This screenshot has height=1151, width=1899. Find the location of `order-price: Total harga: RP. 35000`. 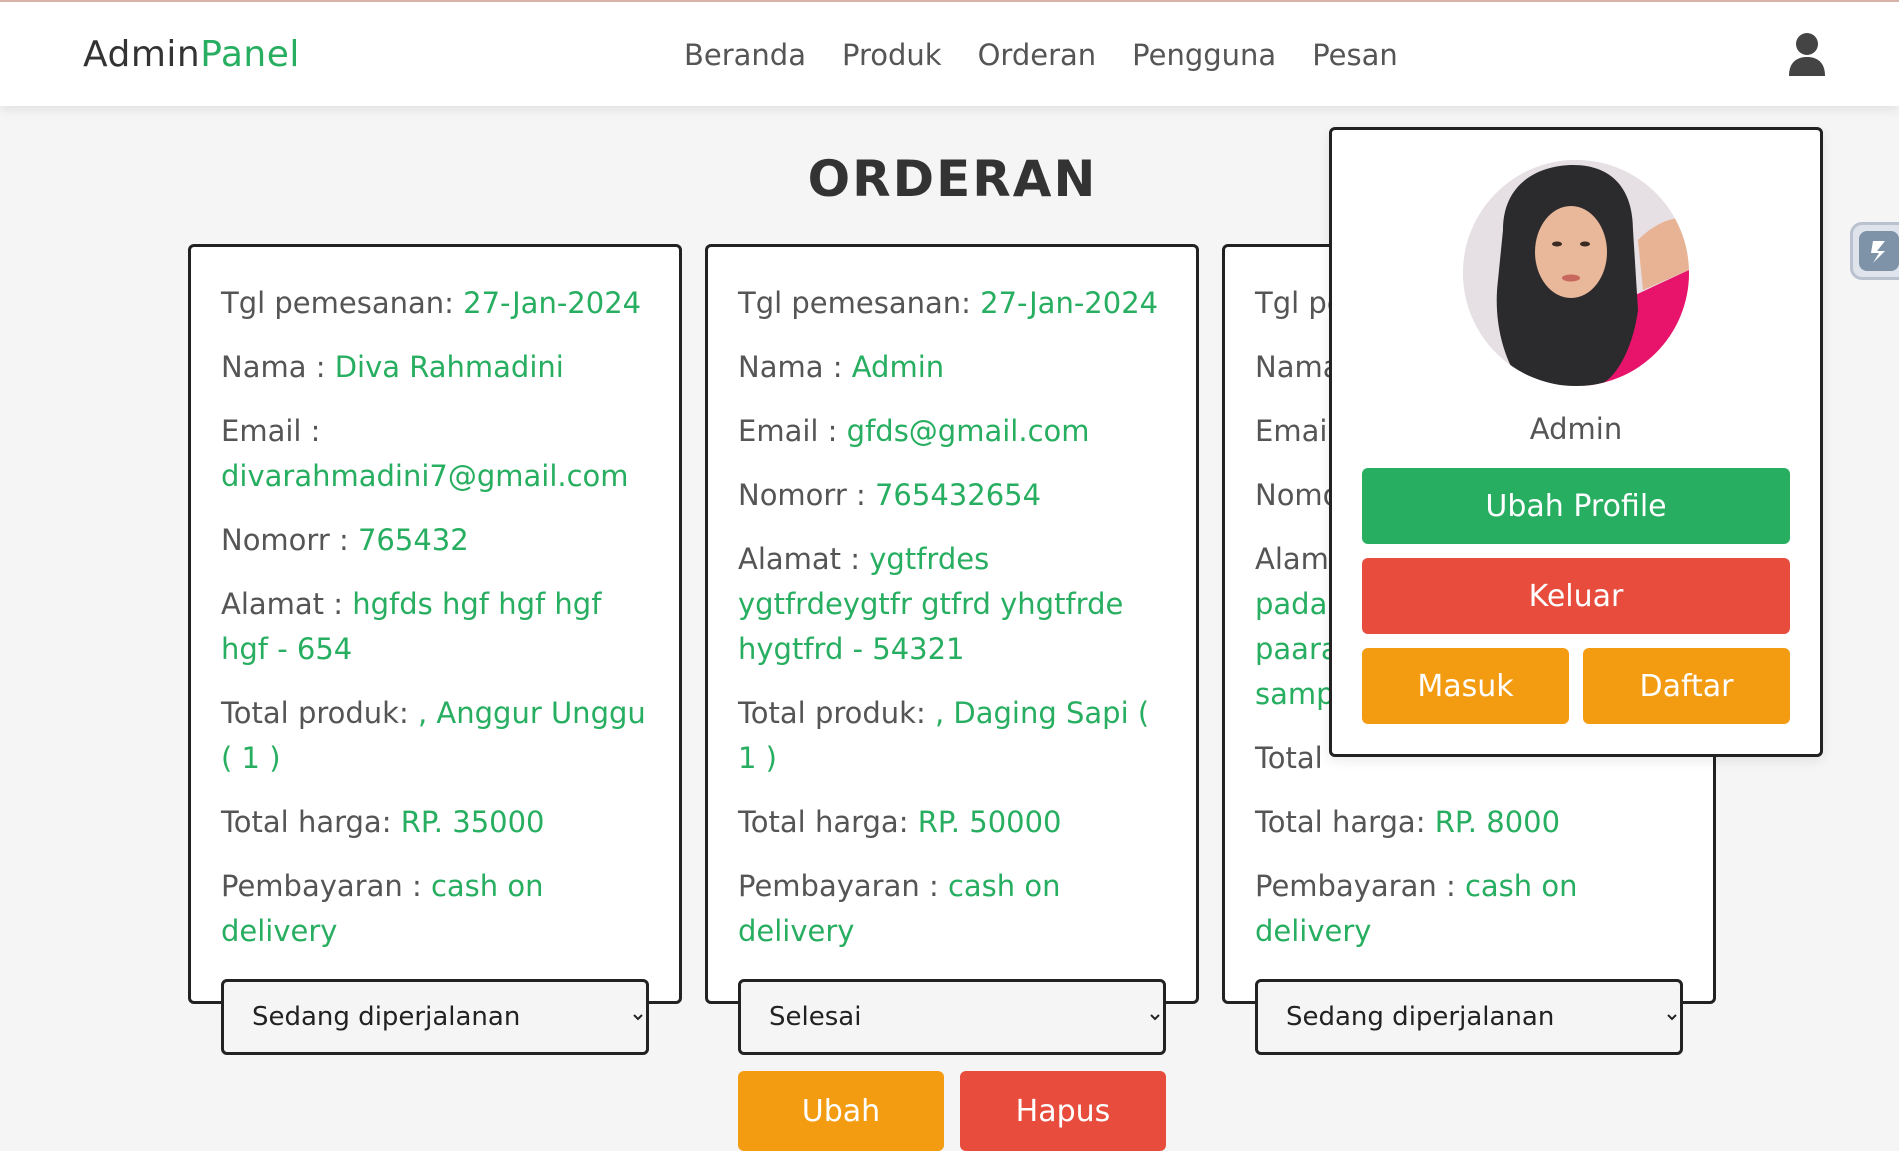

order-price: Total harga: RP. 35000 is located at coordinates (435, 822).